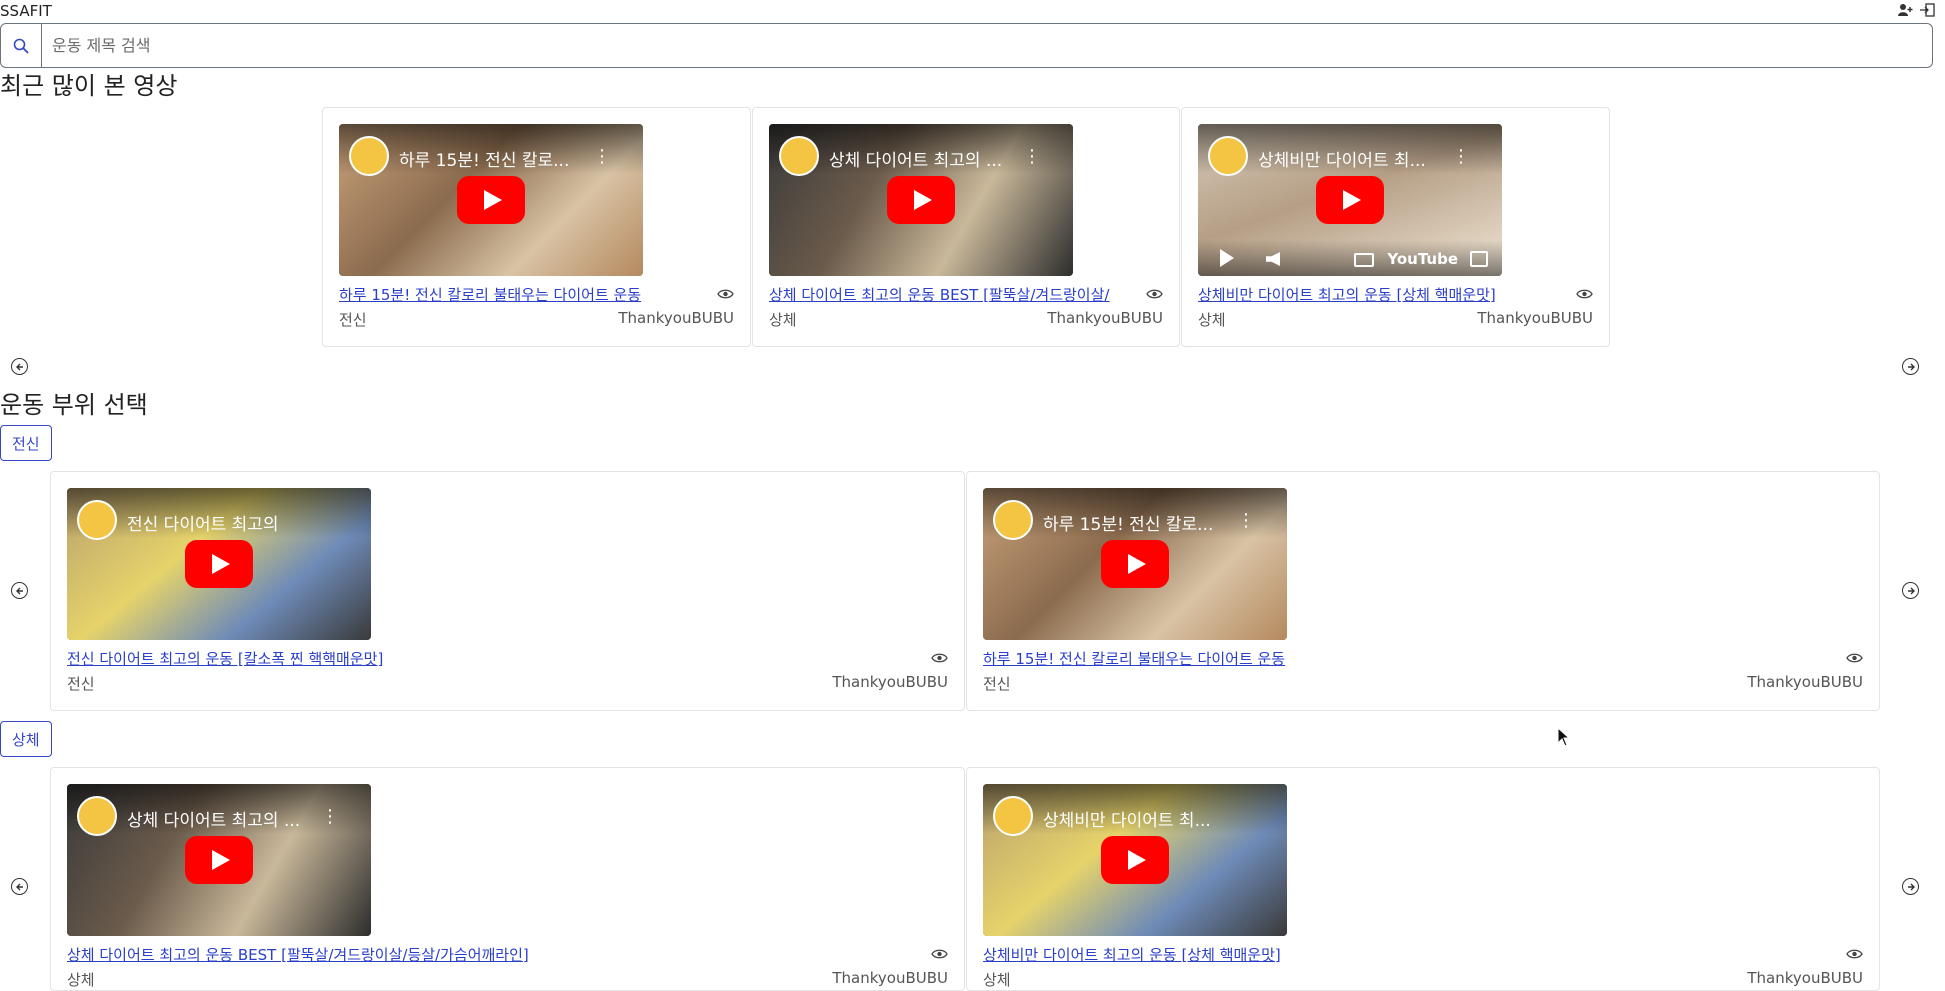 The image size is (1945, 991). What do you see at coordinates (949, 294) in the screenshot?
I see `video-title-link: 상체 다이어트 최고의 운동 BEST [팔뚝살/겨드랑이살/` at bounding box center [949, 294].